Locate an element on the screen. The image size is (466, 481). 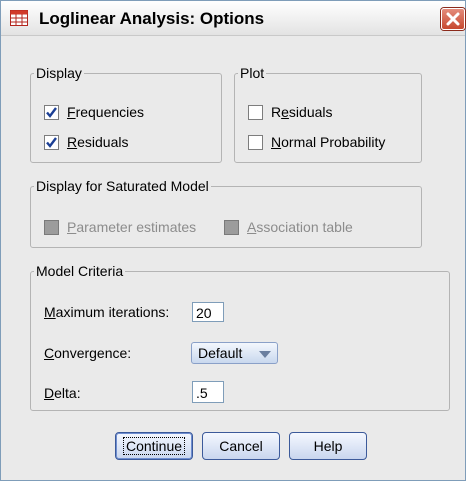
display-residuals-checkbox: Residuals is located at coordinates (86, 142).